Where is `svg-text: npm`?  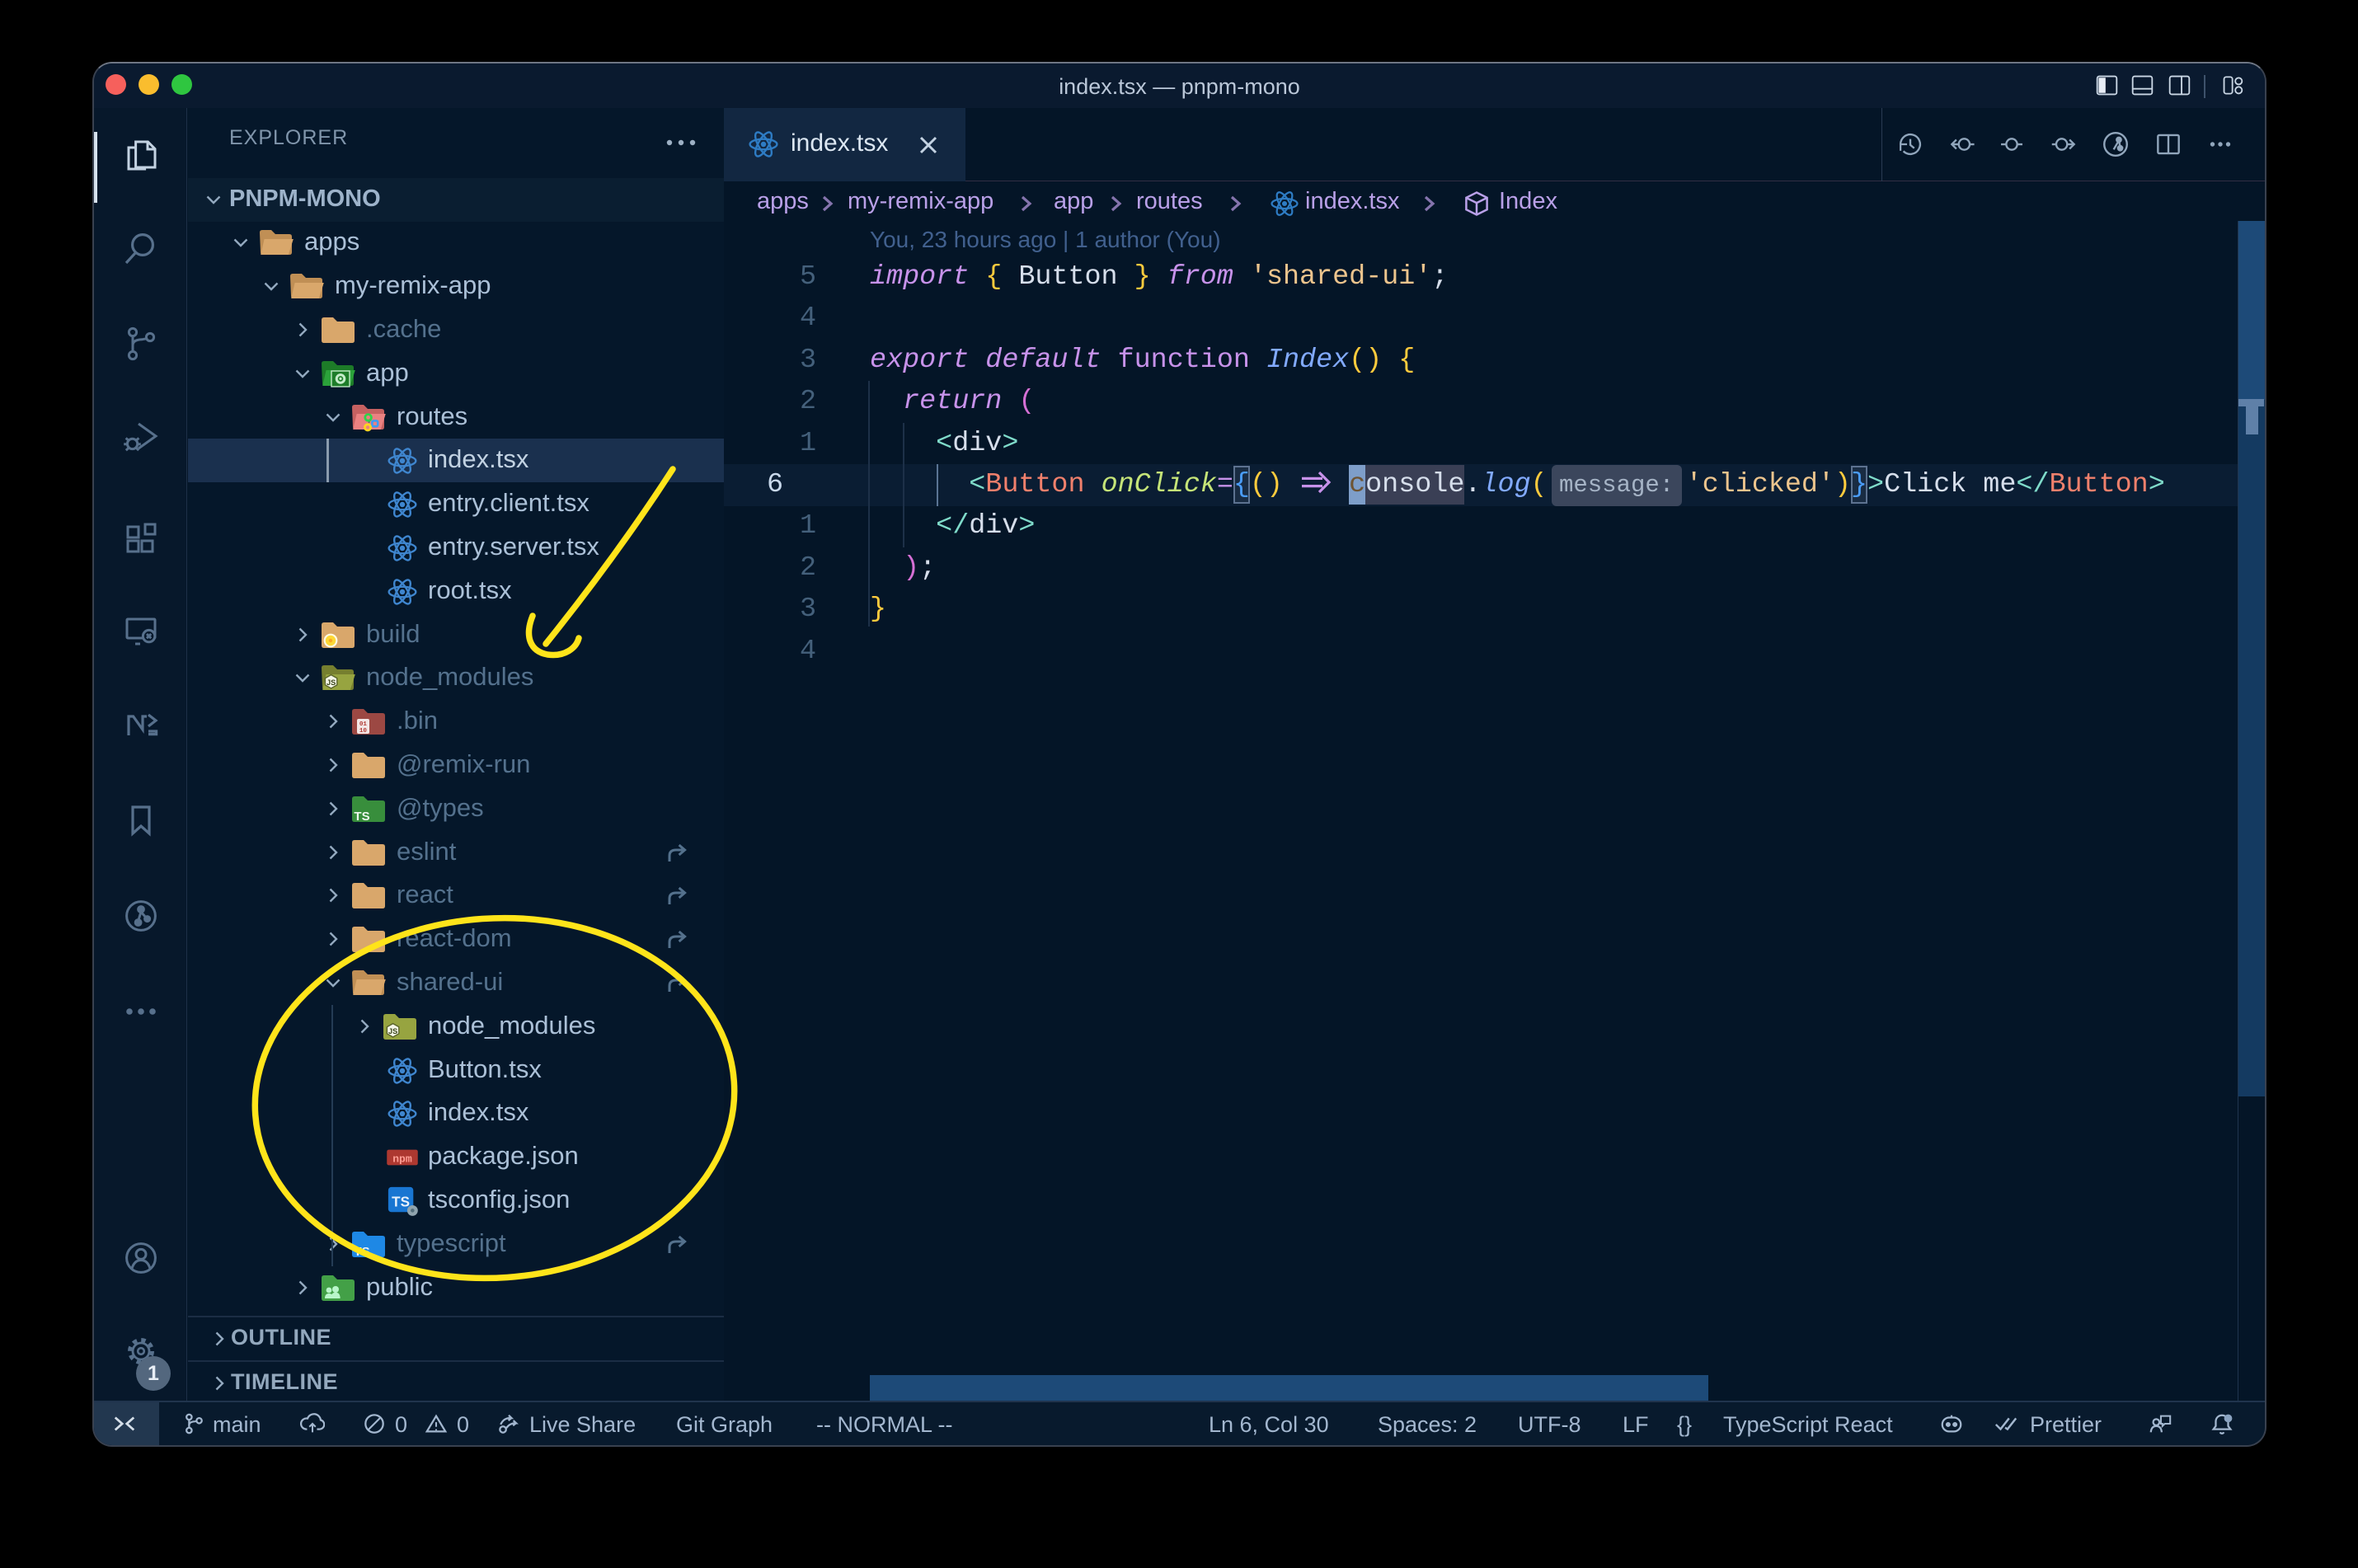 svg-text: npm is located at coordinates (402, 1159).